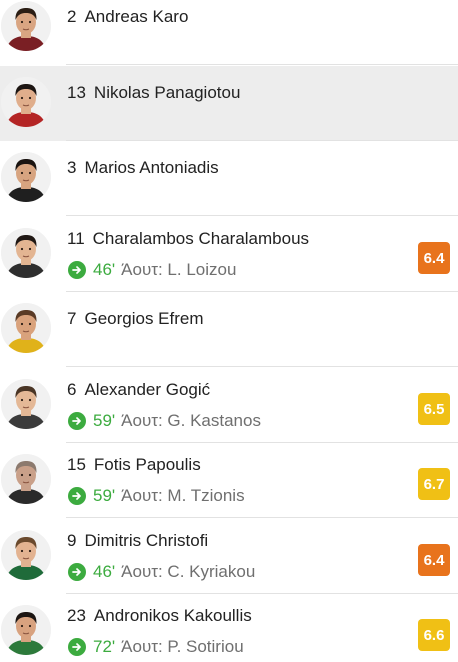  I want to click on player-row: 6 Alexander Gogić 59' Άουτ: G. Kastanos 6.5, so click(229, 405).